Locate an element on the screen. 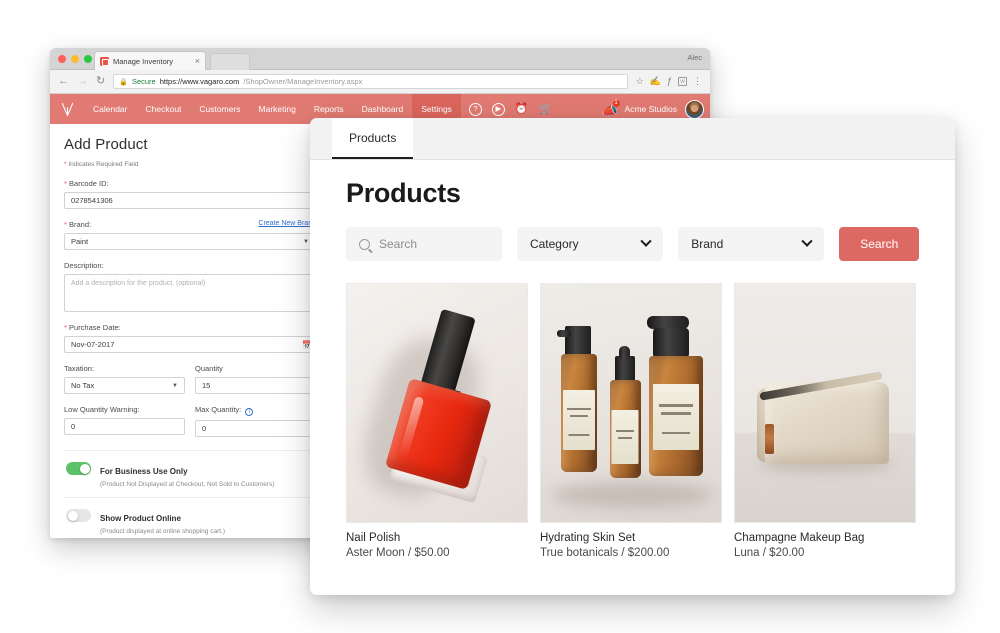 The image size is (1000, 633). browser-tab-manage-inventory: Manage Inventory × is located at coordinates (150, 60).